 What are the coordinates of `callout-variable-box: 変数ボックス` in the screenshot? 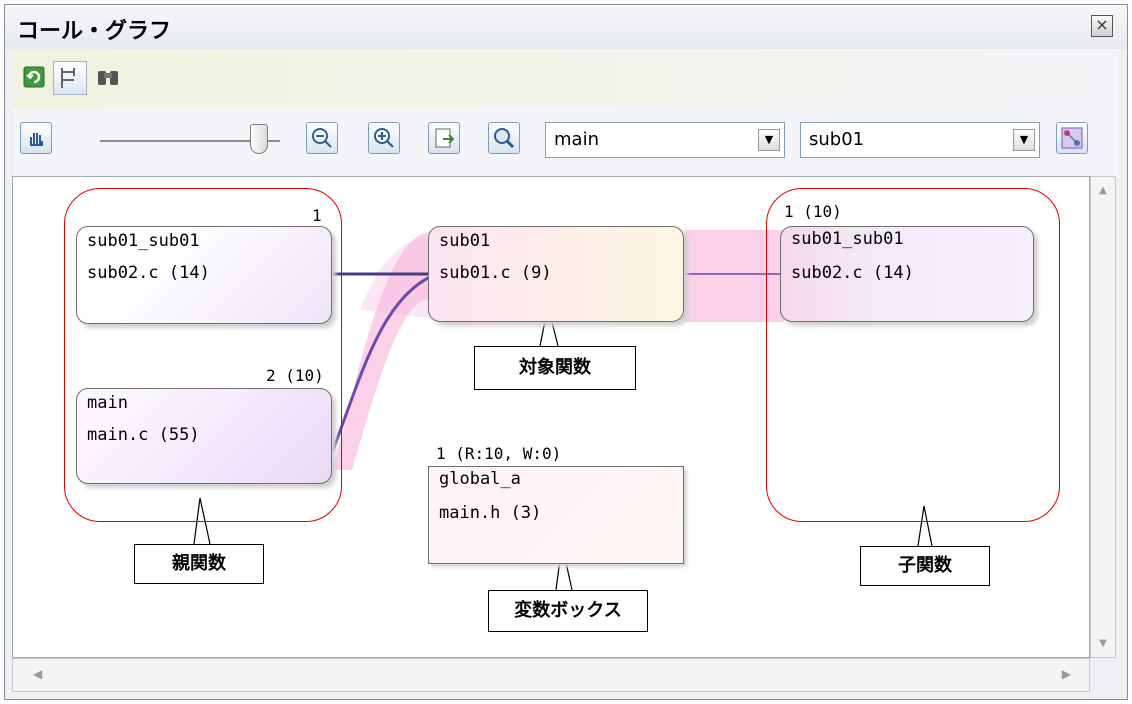 It's located at (568, 611).